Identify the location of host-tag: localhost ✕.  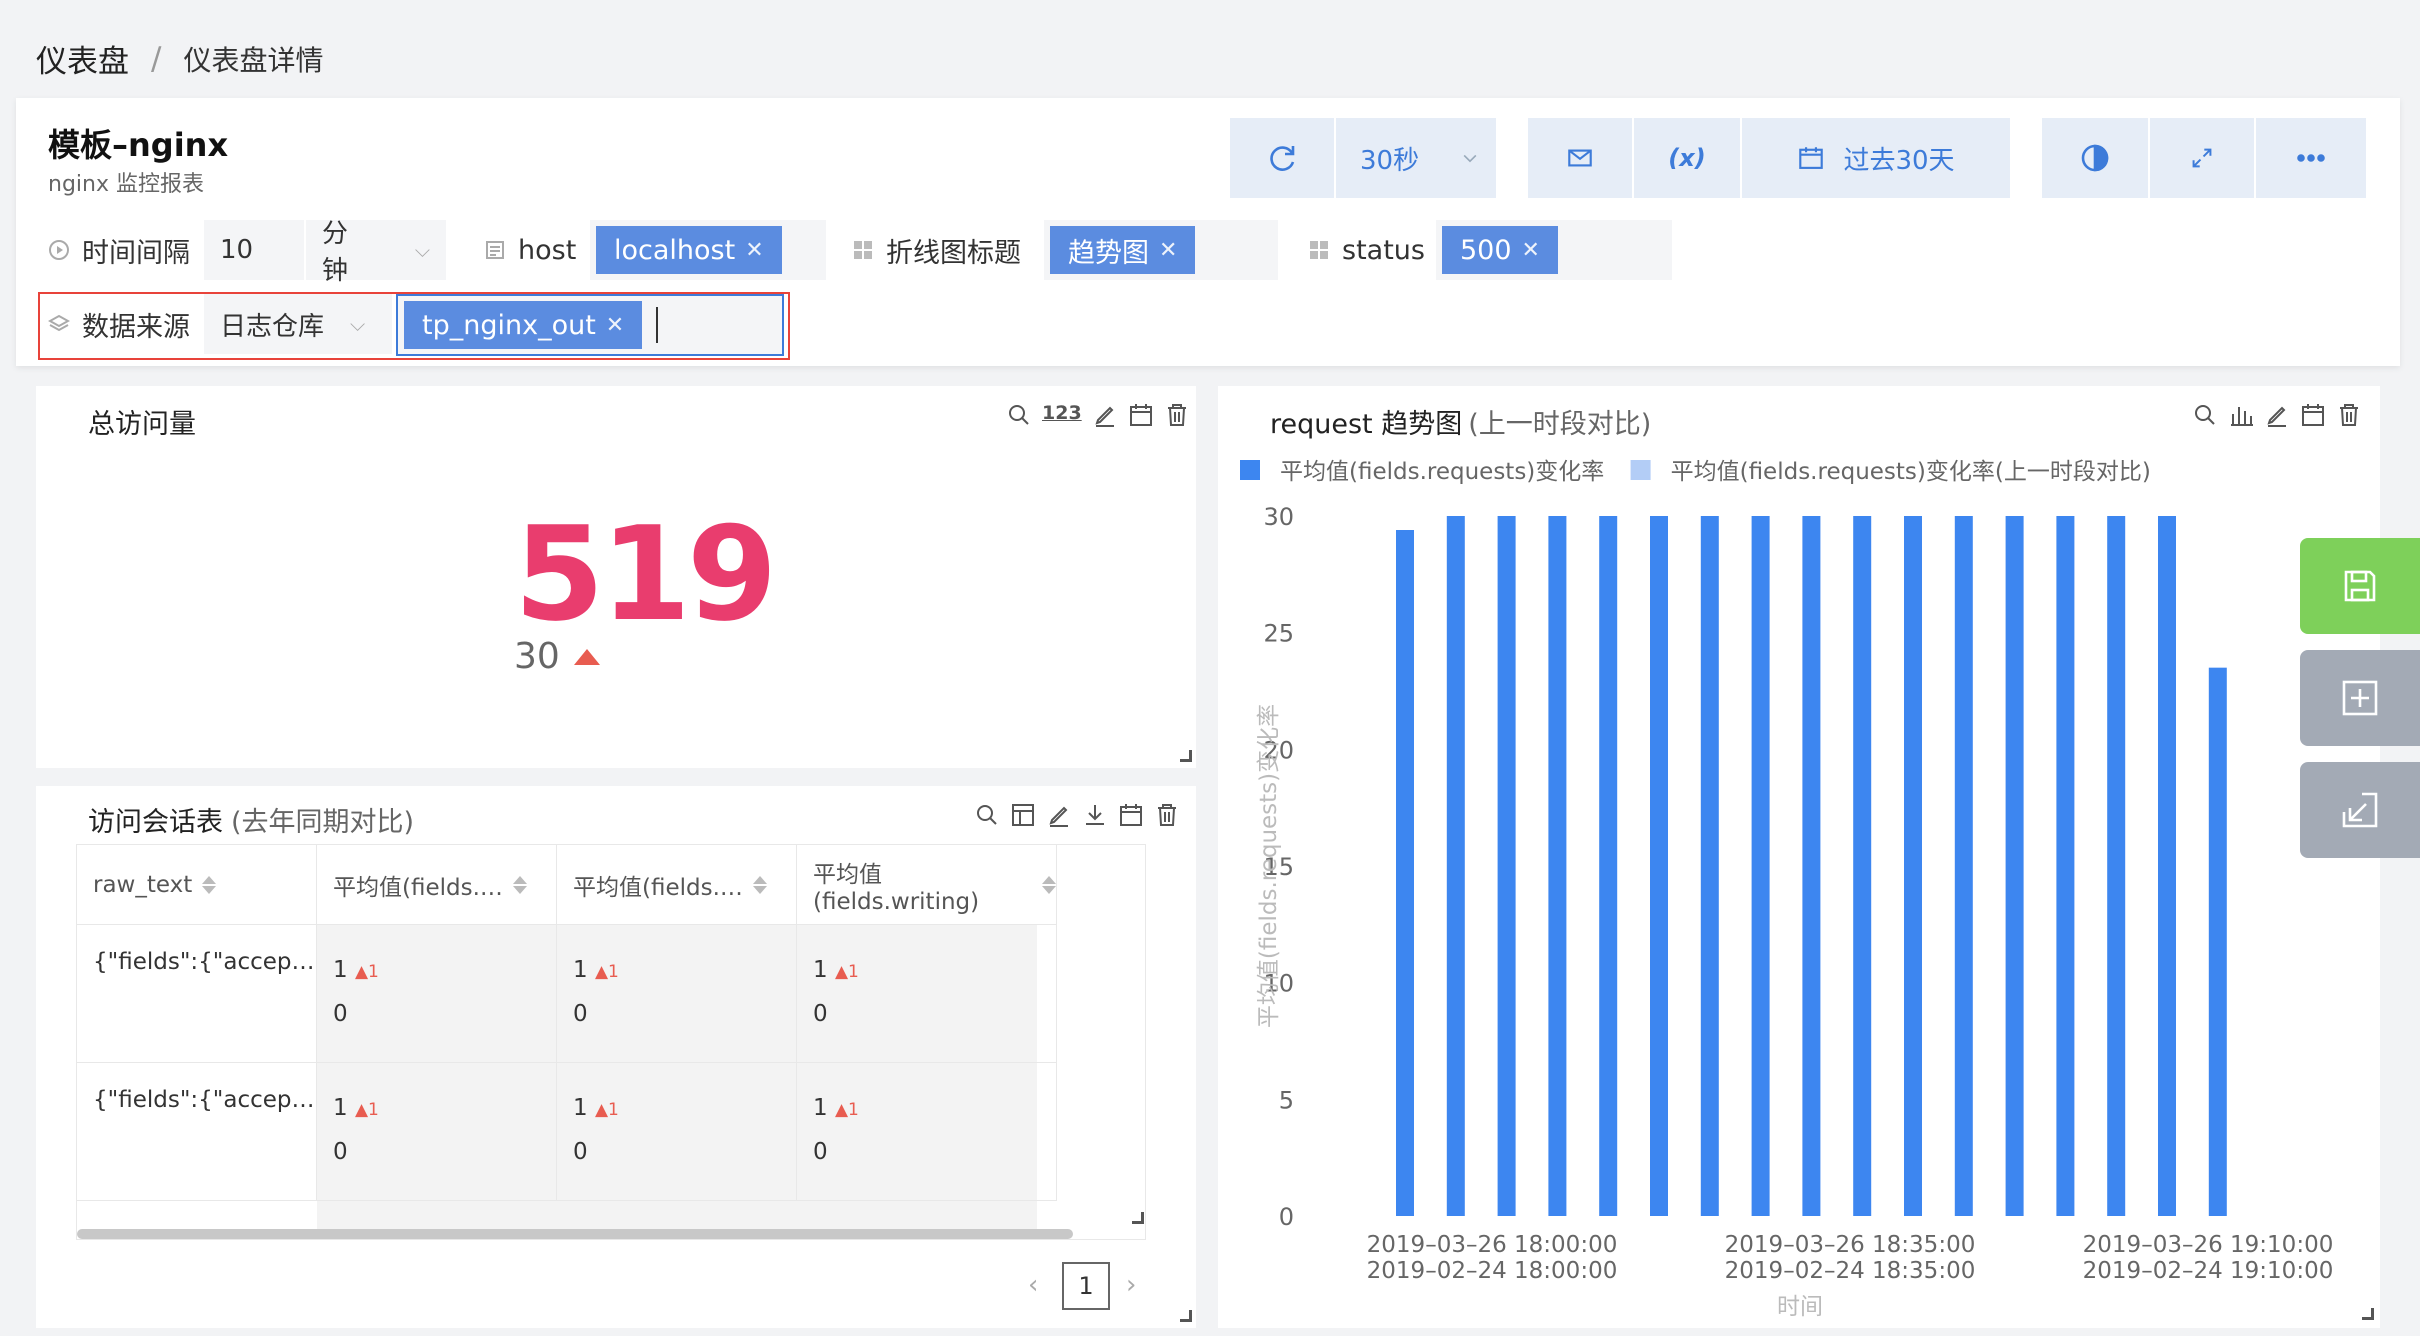
(689, 250).